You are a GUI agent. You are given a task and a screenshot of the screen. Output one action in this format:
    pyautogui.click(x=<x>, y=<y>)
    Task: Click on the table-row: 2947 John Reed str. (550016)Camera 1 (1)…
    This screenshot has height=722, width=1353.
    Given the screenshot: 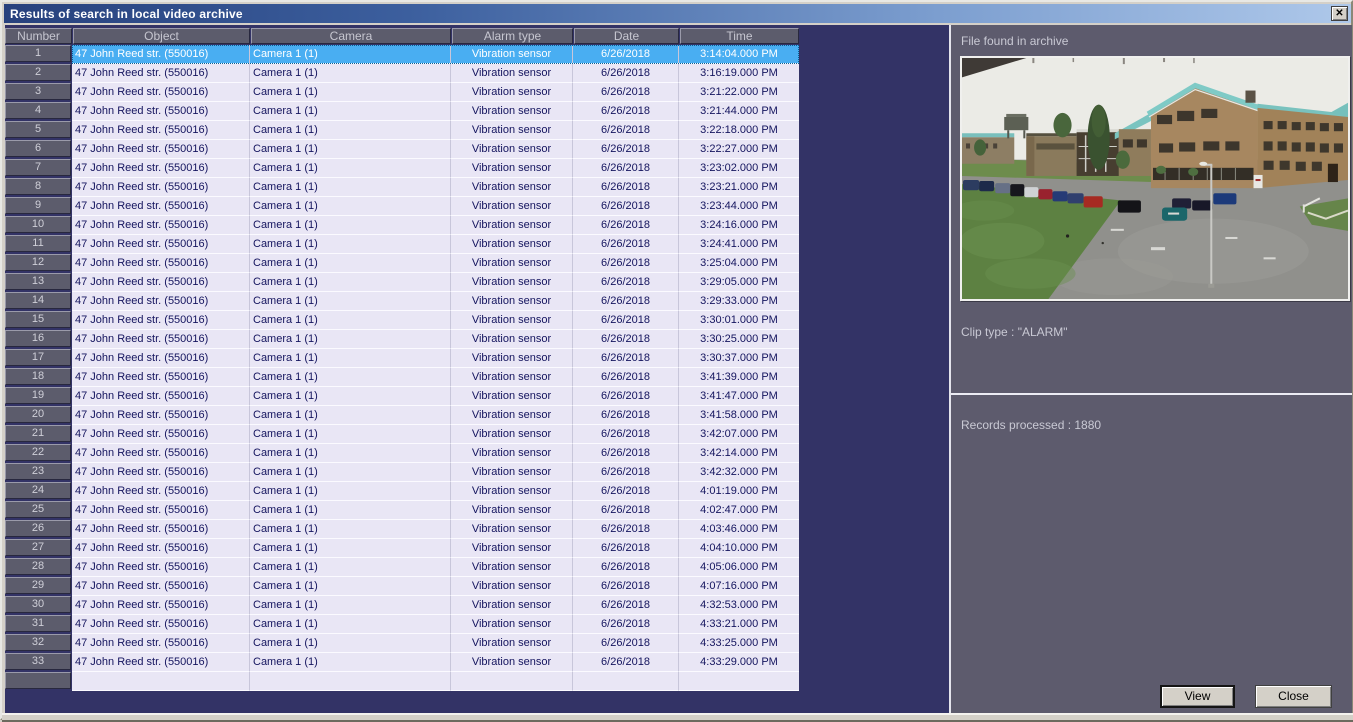 What is the action you would take?
    pyautogui.click(x=402, y=586)
    